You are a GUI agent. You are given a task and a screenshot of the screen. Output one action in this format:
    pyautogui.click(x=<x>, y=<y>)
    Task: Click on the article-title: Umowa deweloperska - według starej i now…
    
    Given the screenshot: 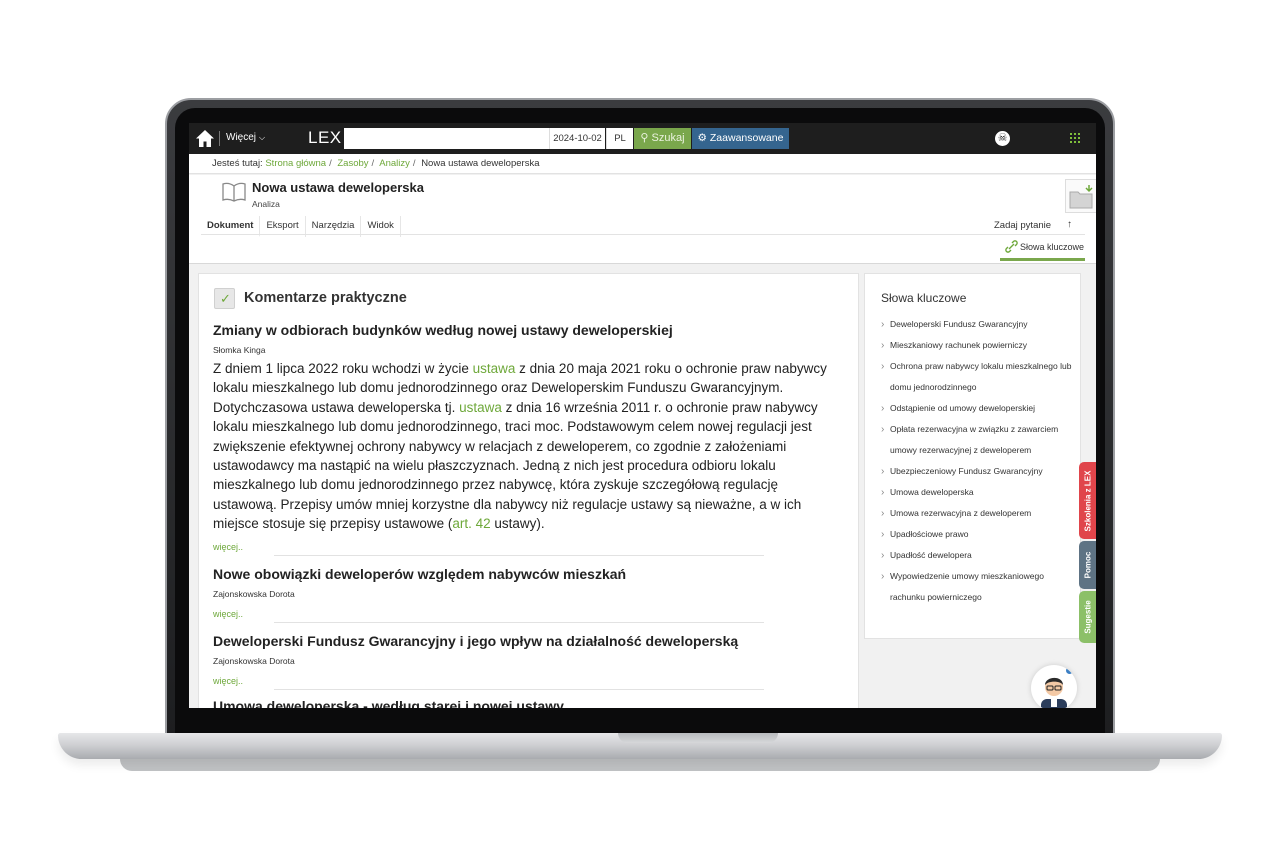 What is the action you would take?
    pyautogui.click(x=523, y=703)
    